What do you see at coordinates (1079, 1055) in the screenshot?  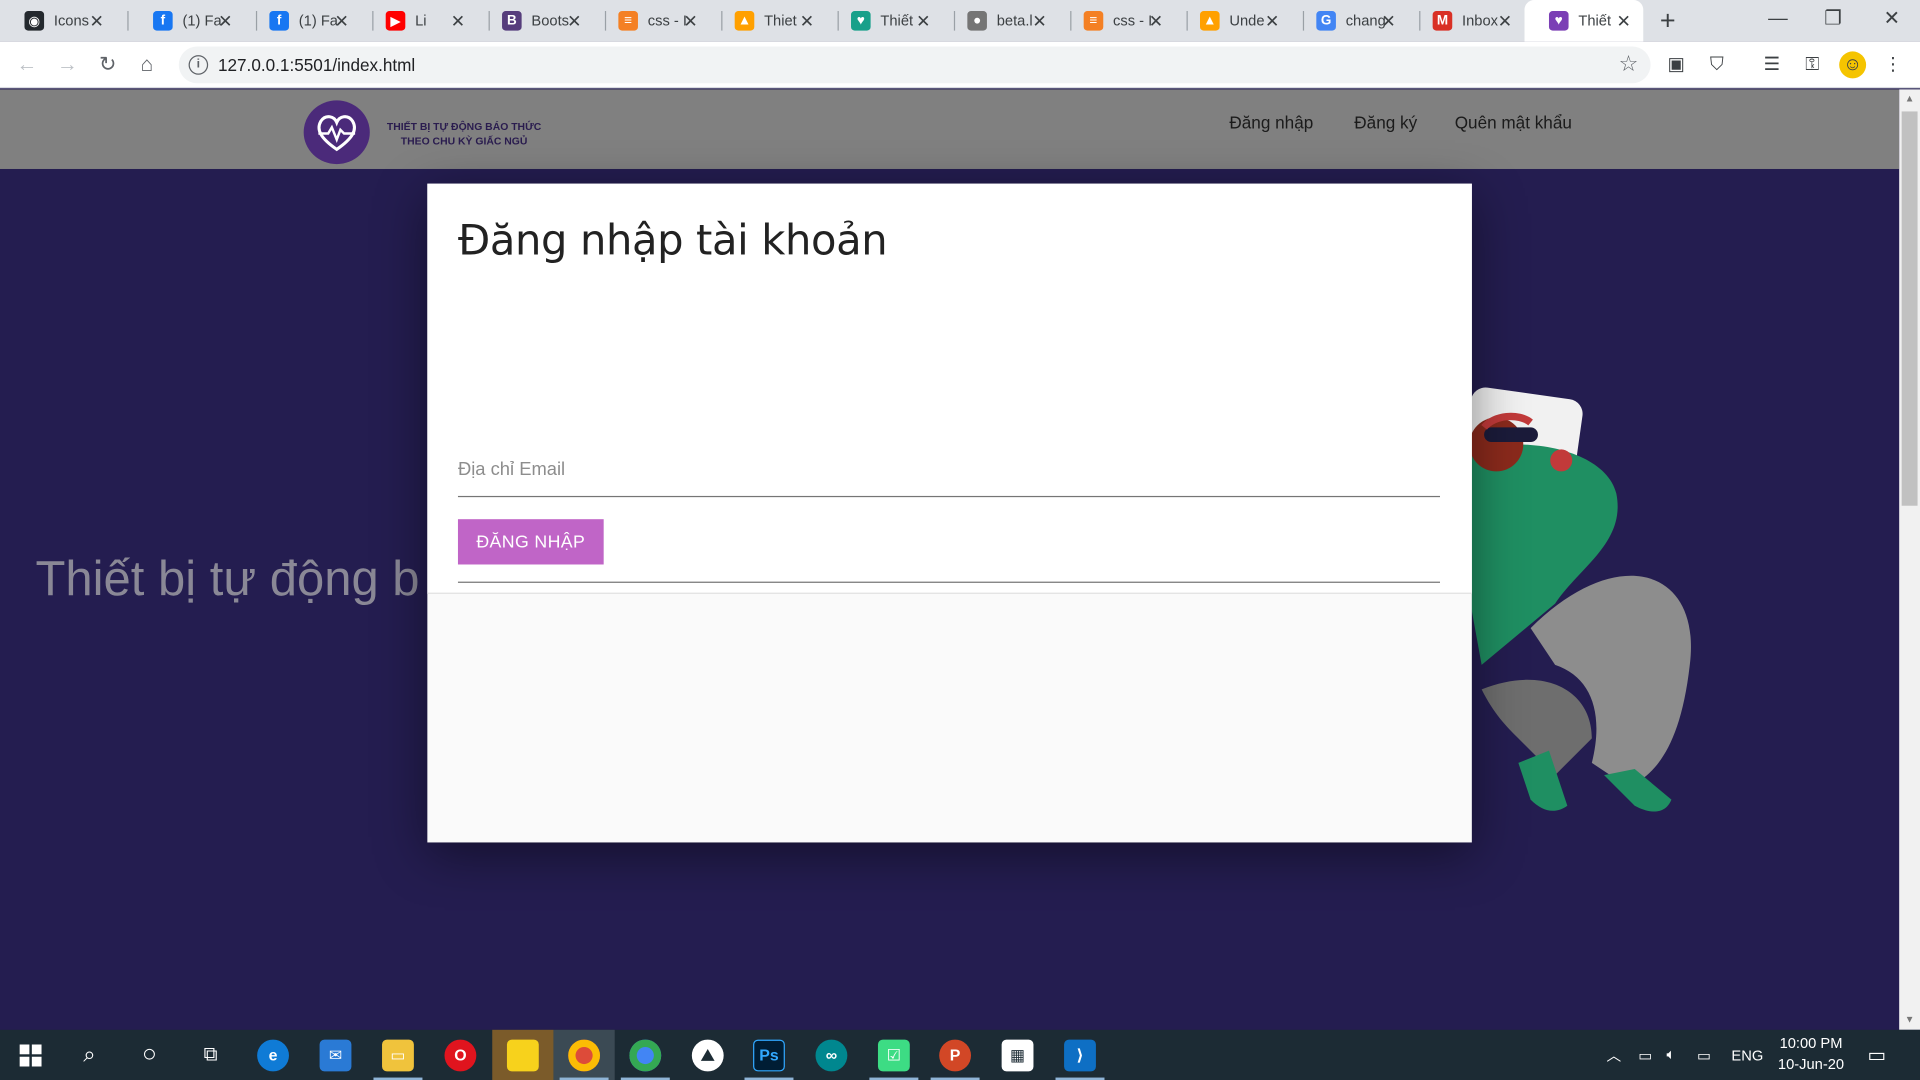 I see `vscode-icon: ⟩` at bounding box center [1079, 1055].